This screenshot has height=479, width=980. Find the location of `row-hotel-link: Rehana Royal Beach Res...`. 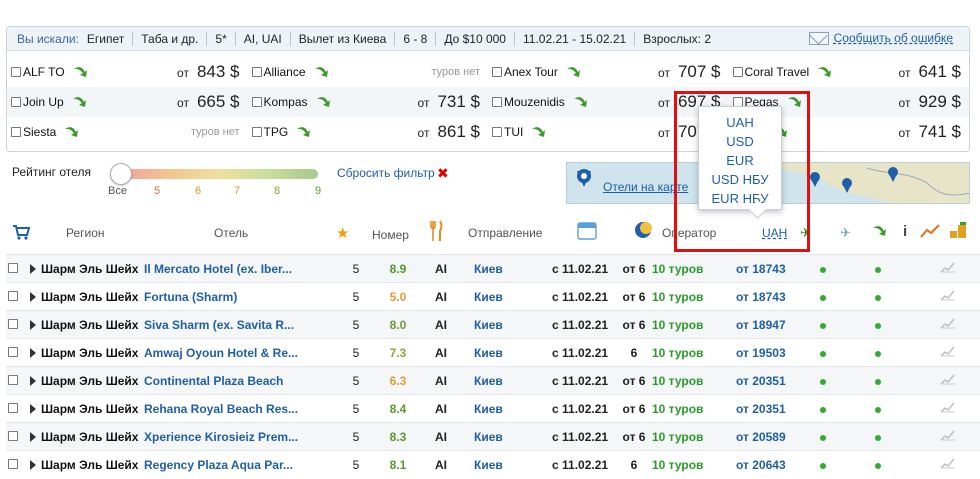

row-hotel-link: Rehana Royal Beach Res... is located at coordinates (221, 409).